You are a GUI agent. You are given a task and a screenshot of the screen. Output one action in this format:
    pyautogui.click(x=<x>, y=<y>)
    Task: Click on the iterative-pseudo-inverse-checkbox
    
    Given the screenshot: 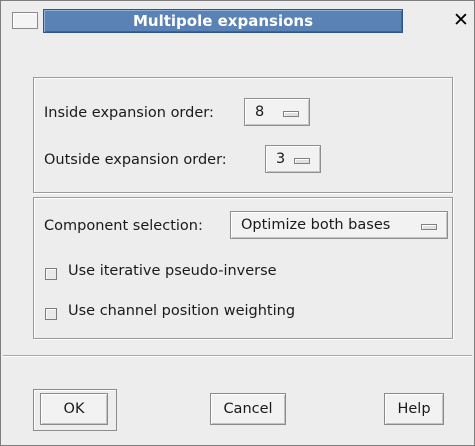 What is the action you would take?
    pyautogui.click(x=51, y=274)
    